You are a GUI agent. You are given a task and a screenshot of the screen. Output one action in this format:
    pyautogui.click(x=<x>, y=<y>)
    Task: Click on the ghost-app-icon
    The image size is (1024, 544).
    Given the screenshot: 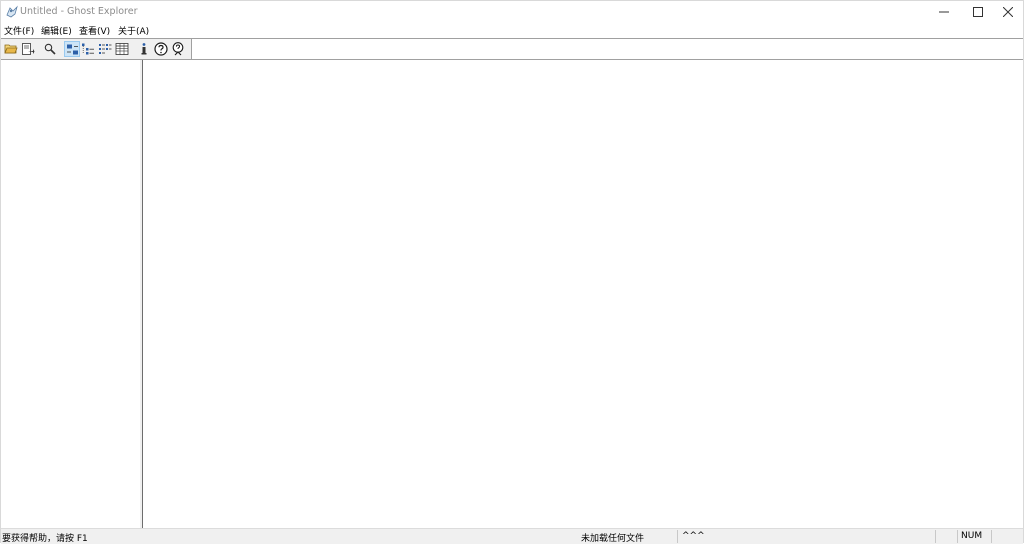 What is the action you would take?
    pyautogui.click(x=12, y=11)
    